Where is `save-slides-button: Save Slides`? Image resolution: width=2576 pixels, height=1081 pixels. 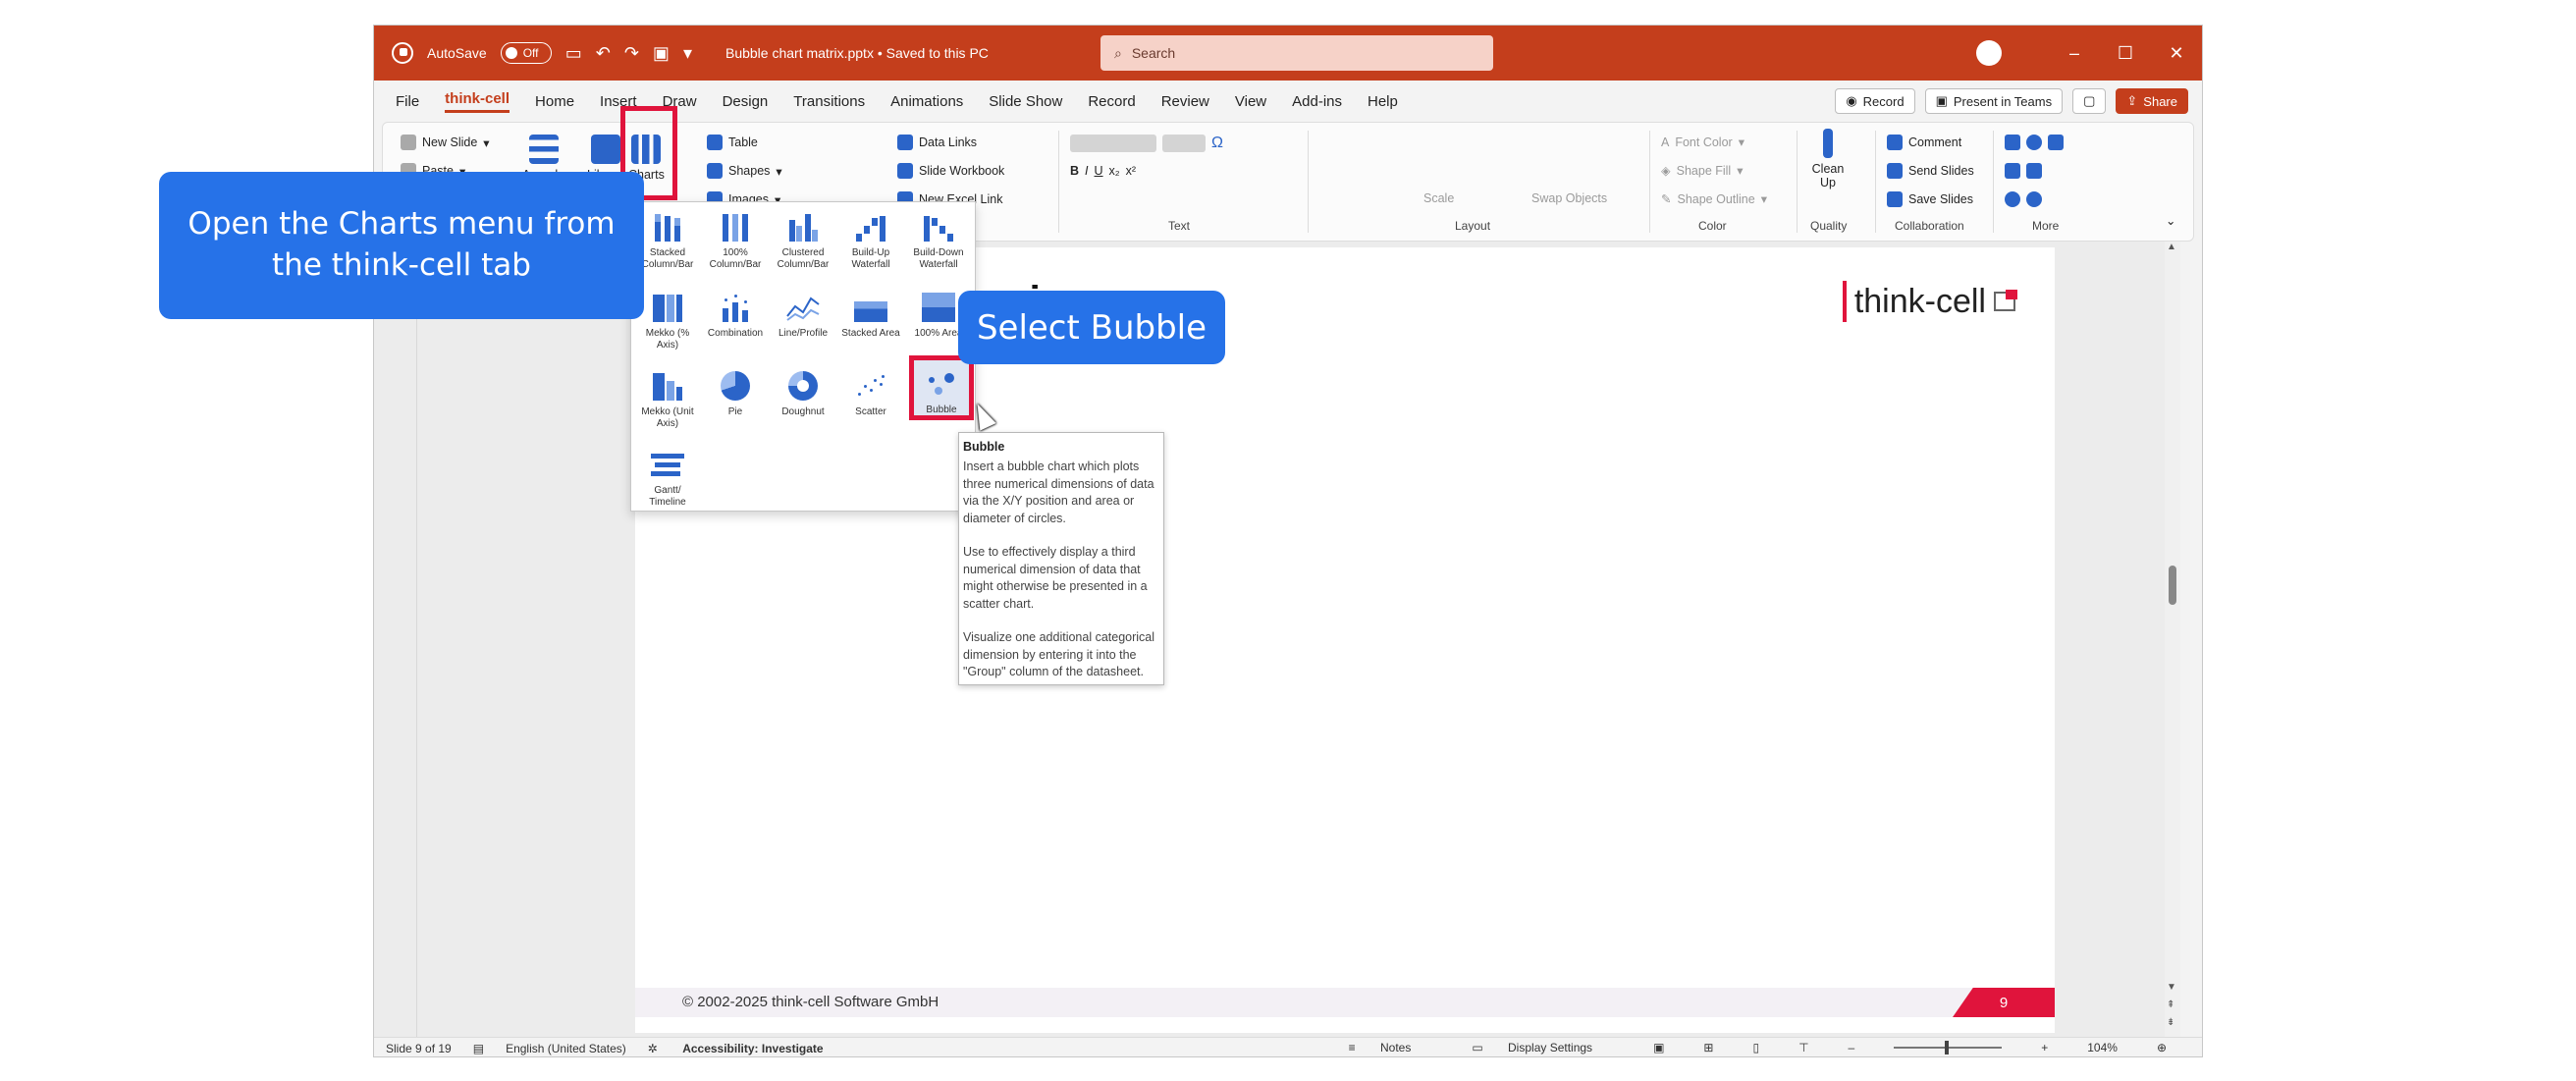 save-slides-button: Save Slides is located at coordinates (1930, 199).